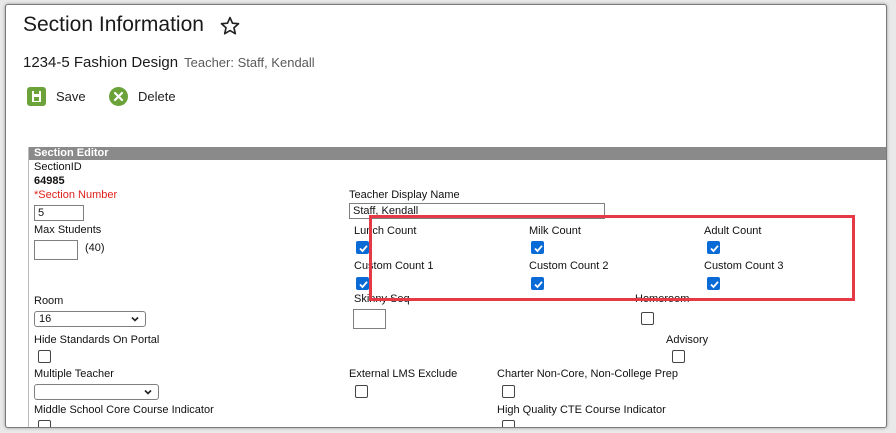 This screenshot has width=896, height=433. What do you see at coordinates (230, 26) in the screenshot?
I see `star-icon` at bounding box center [230, 26].